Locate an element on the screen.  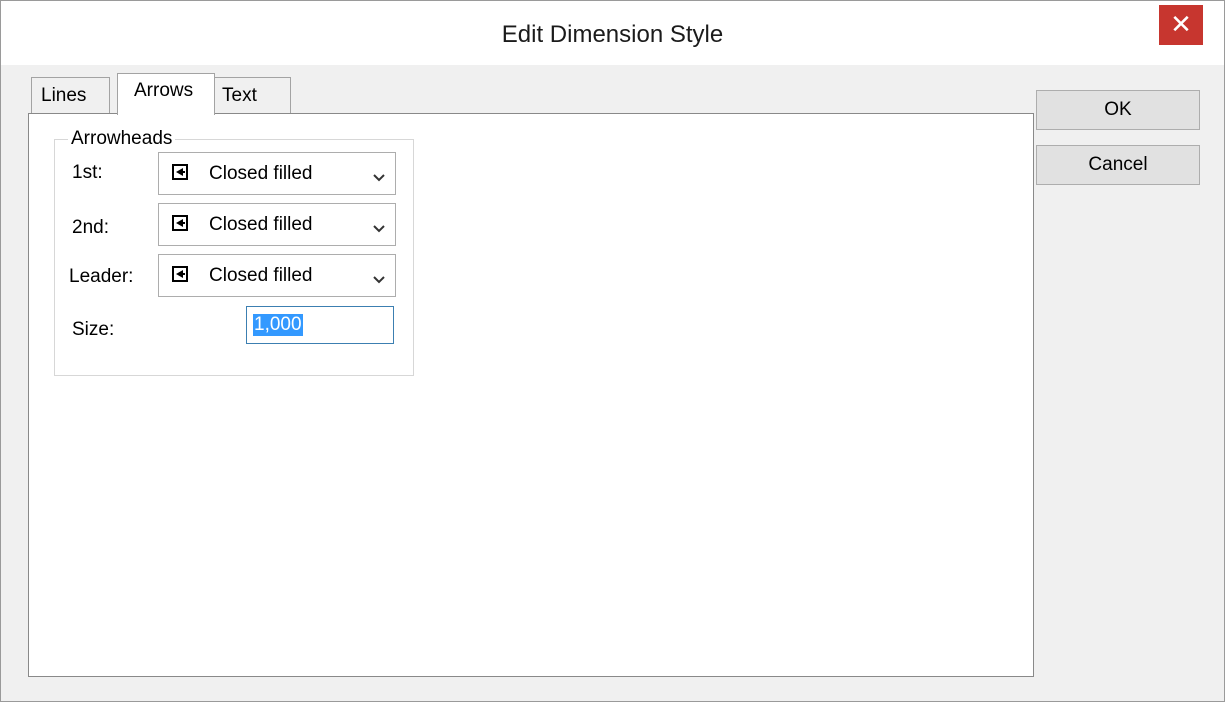
tab-lines: Lines is located at coordinates (70, 95).